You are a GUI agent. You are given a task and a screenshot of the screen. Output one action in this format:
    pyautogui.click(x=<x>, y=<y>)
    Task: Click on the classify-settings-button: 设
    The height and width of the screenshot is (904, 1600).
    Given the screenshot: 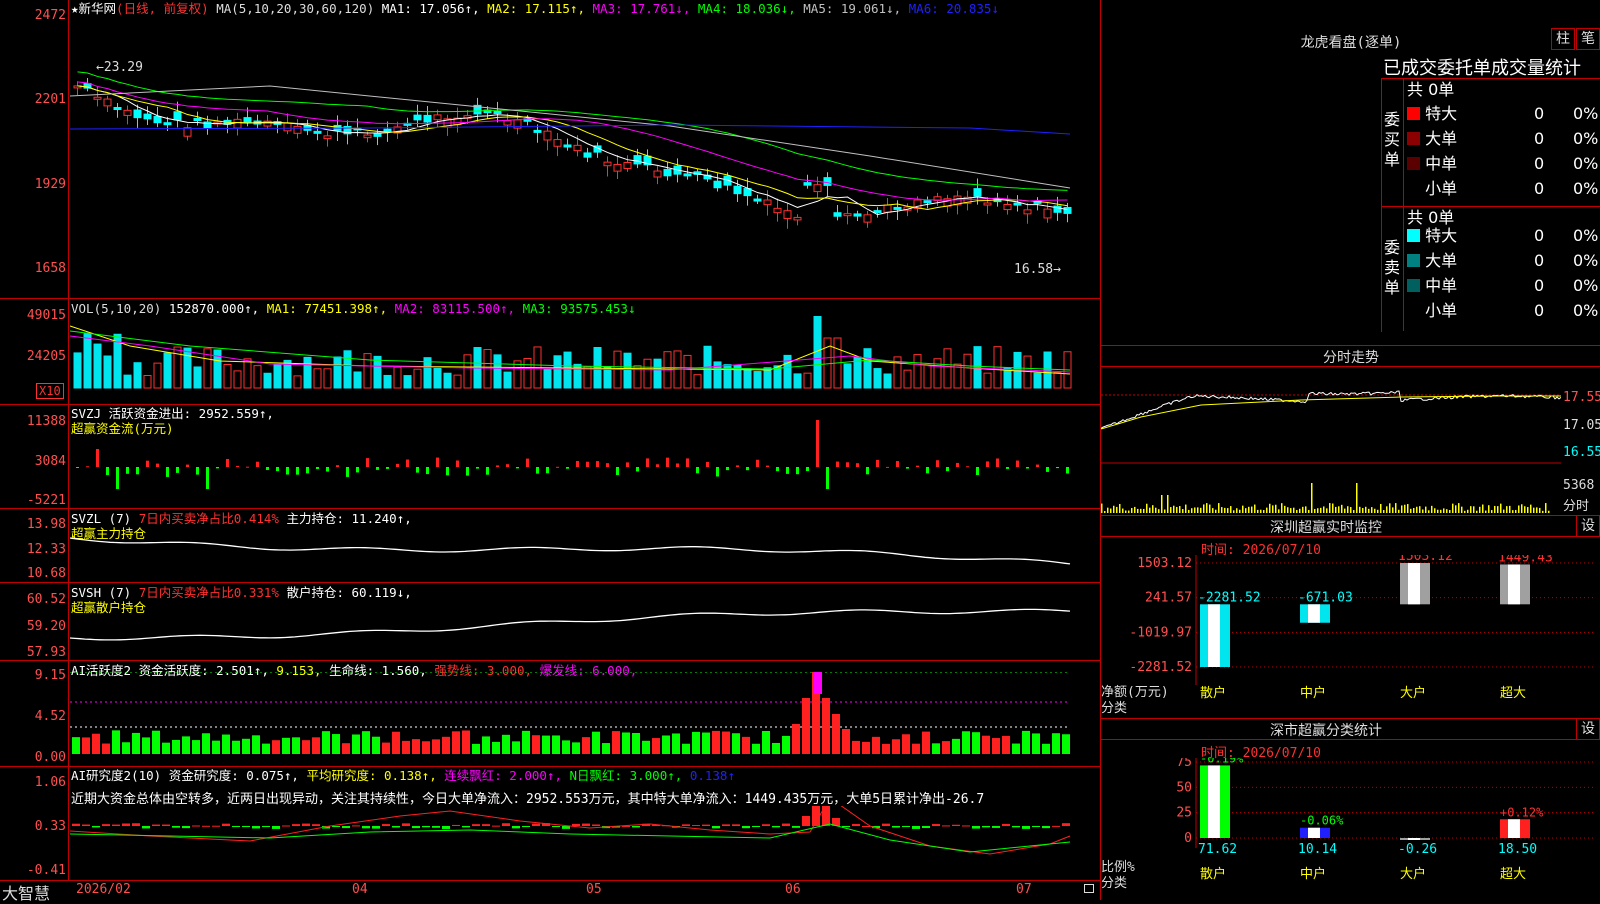 What is the action you would take?
    pyautogui.click(x=1588, y=729)
    